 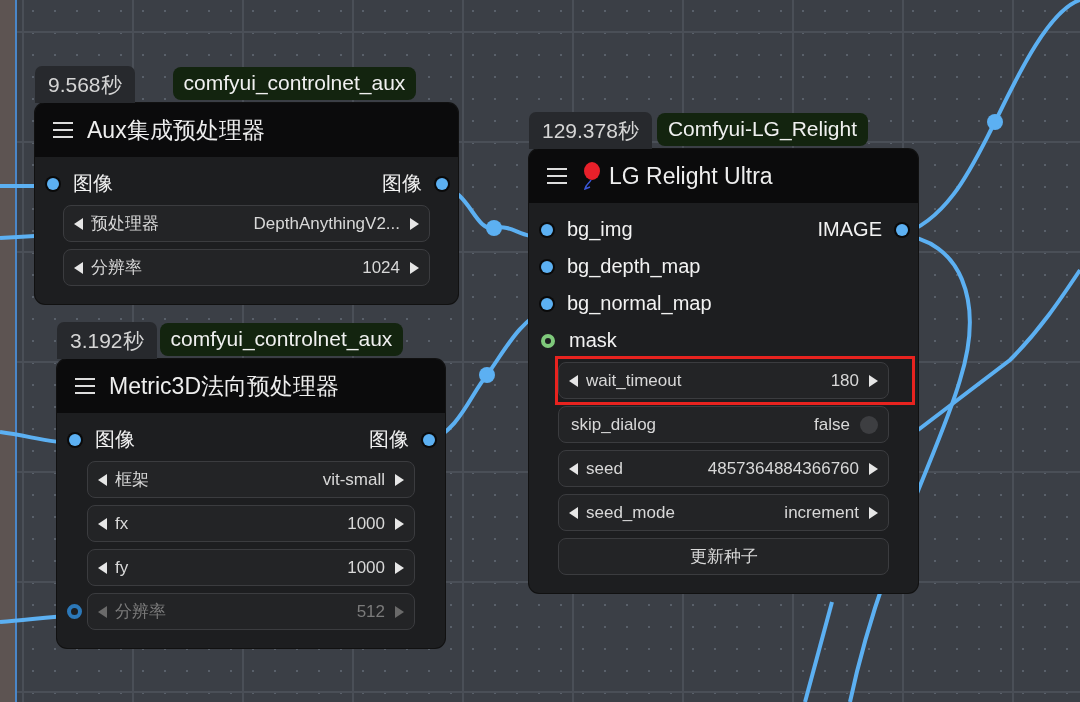 I want to click on node-header: LG Relight Ultra, so click(x=723, y=176).